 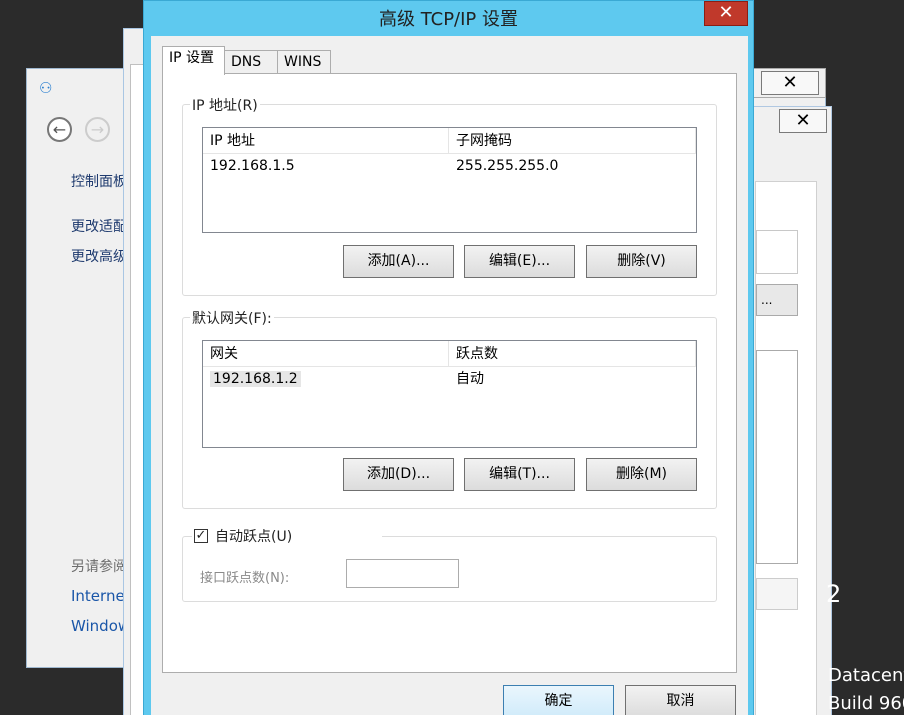 What do you see at coordinates (449, 180) in the screenshot?
I see `ip-address-list: IP 地址 子网掩码 192.168.1.5 255.255.255.0` at bounding box center [449, 180].